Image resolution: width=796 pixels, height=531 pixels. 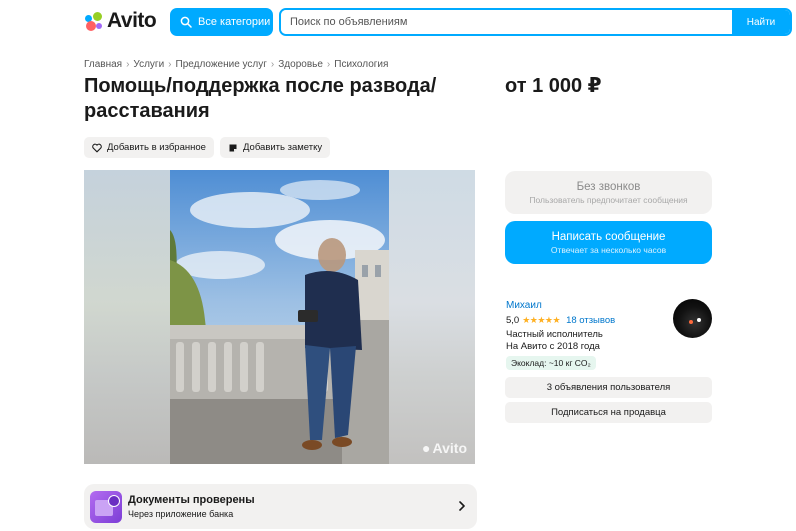 What do you see at coordinates (361, 64) in the screenshot?
I see `breadcrumb-item: Психология` at bounding box center [361, 64].